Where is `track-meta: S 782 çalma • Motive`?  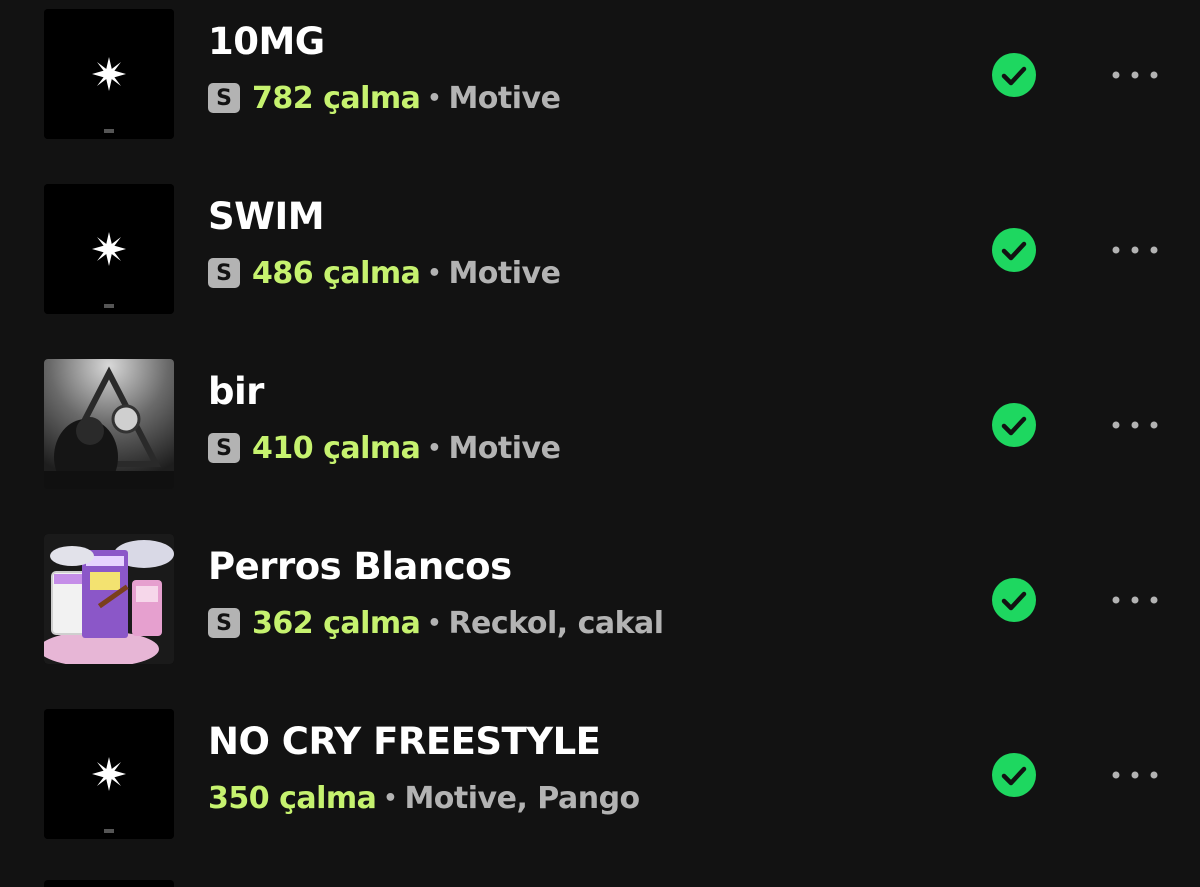 track-meta: S 782 çalma • Motive is located at coordinates (384, 98).